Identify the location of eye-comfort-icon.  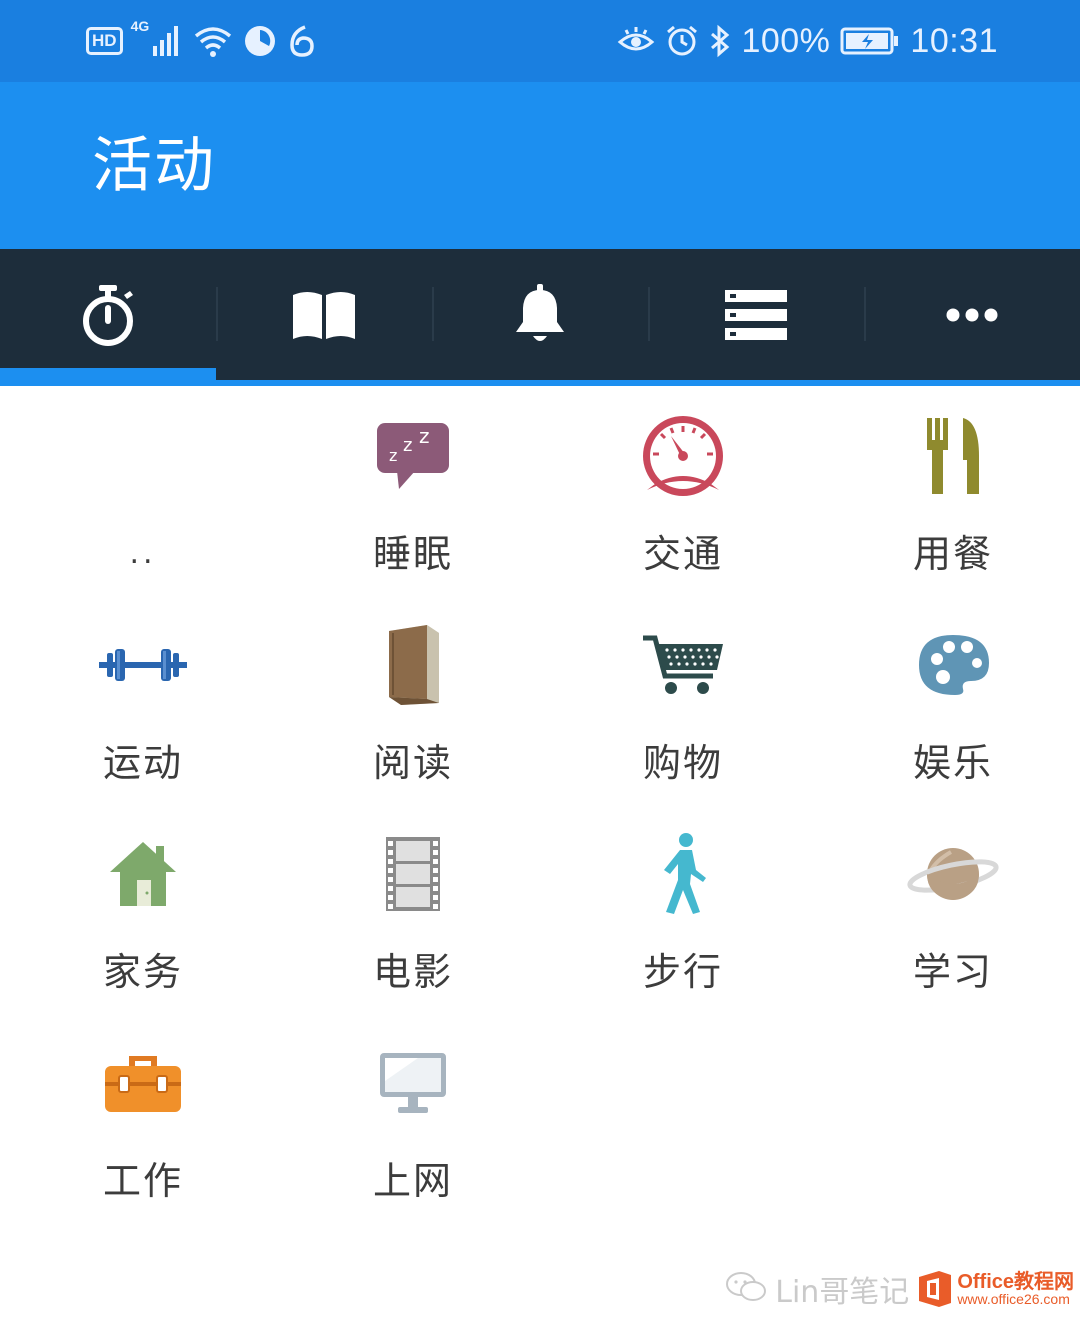
(636, 41).